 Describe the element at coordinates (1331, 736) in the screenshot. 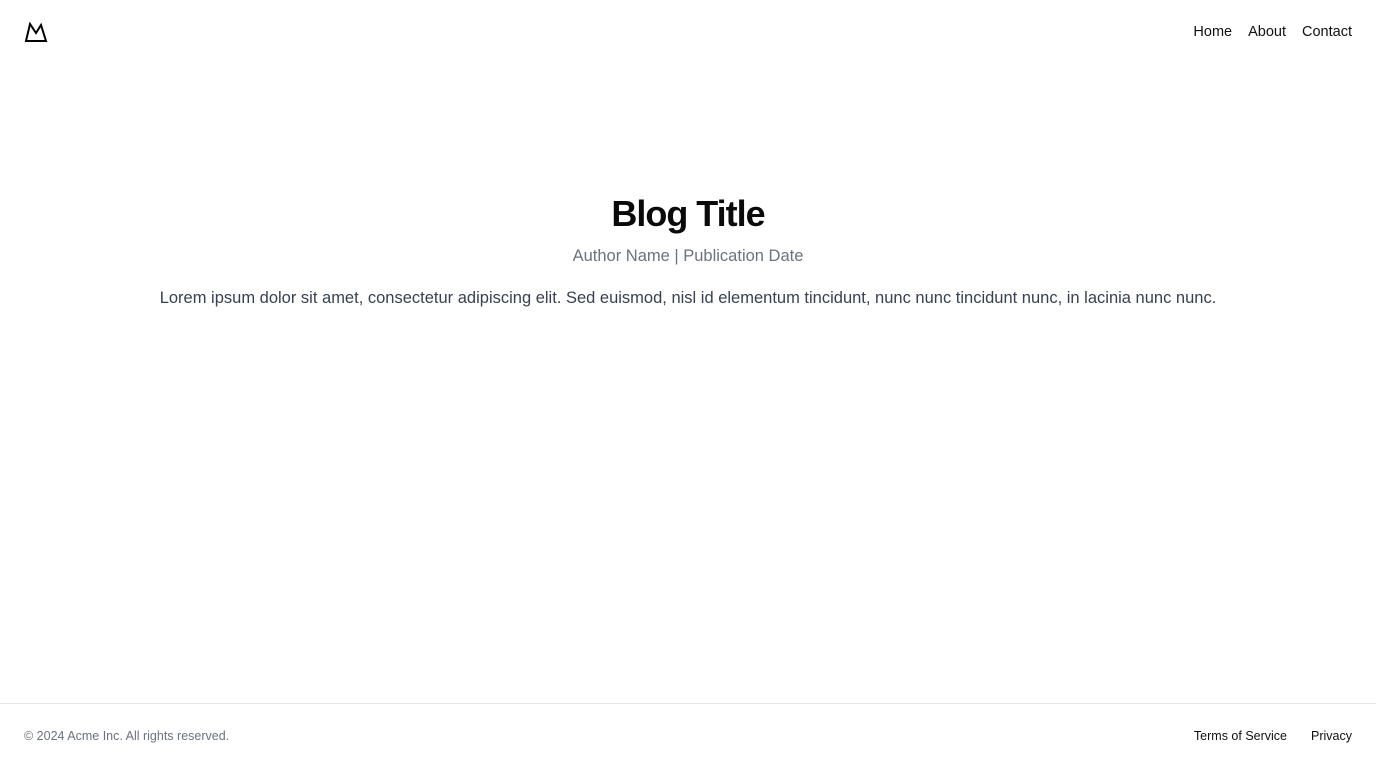

I see `footer-link-privacy: Privacy` at that location.